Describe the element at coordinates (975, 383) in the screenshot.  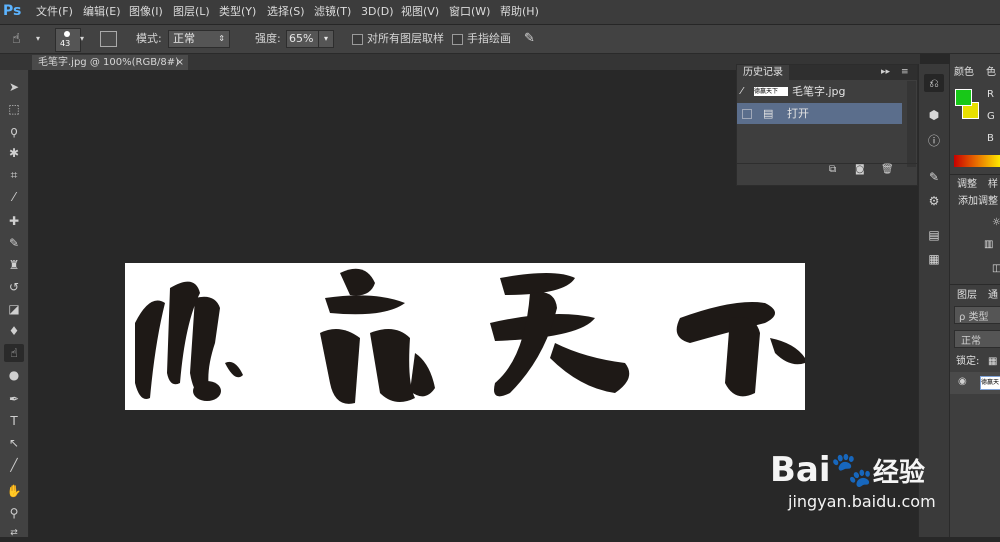
I see `layer-row: ◉ 德赢天下` at that location.